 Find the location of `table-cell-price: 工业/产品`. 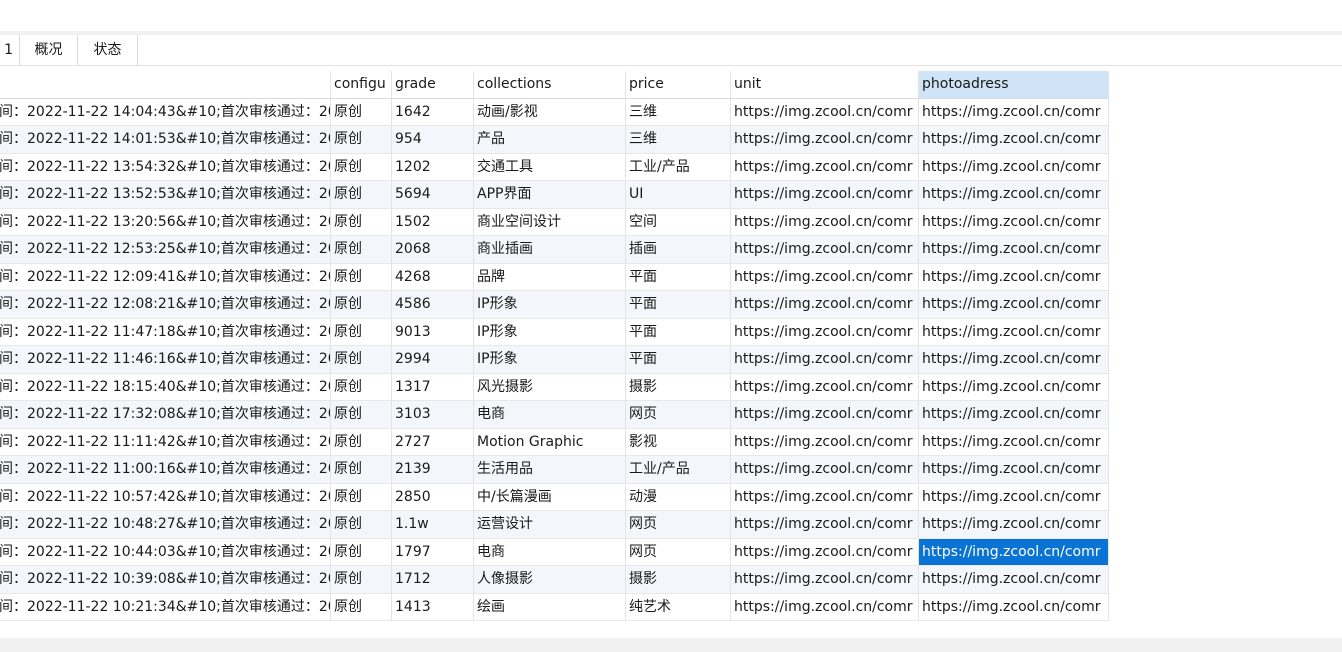

table-cell-price: 工业/产品 is located at coordinates (678, 167).